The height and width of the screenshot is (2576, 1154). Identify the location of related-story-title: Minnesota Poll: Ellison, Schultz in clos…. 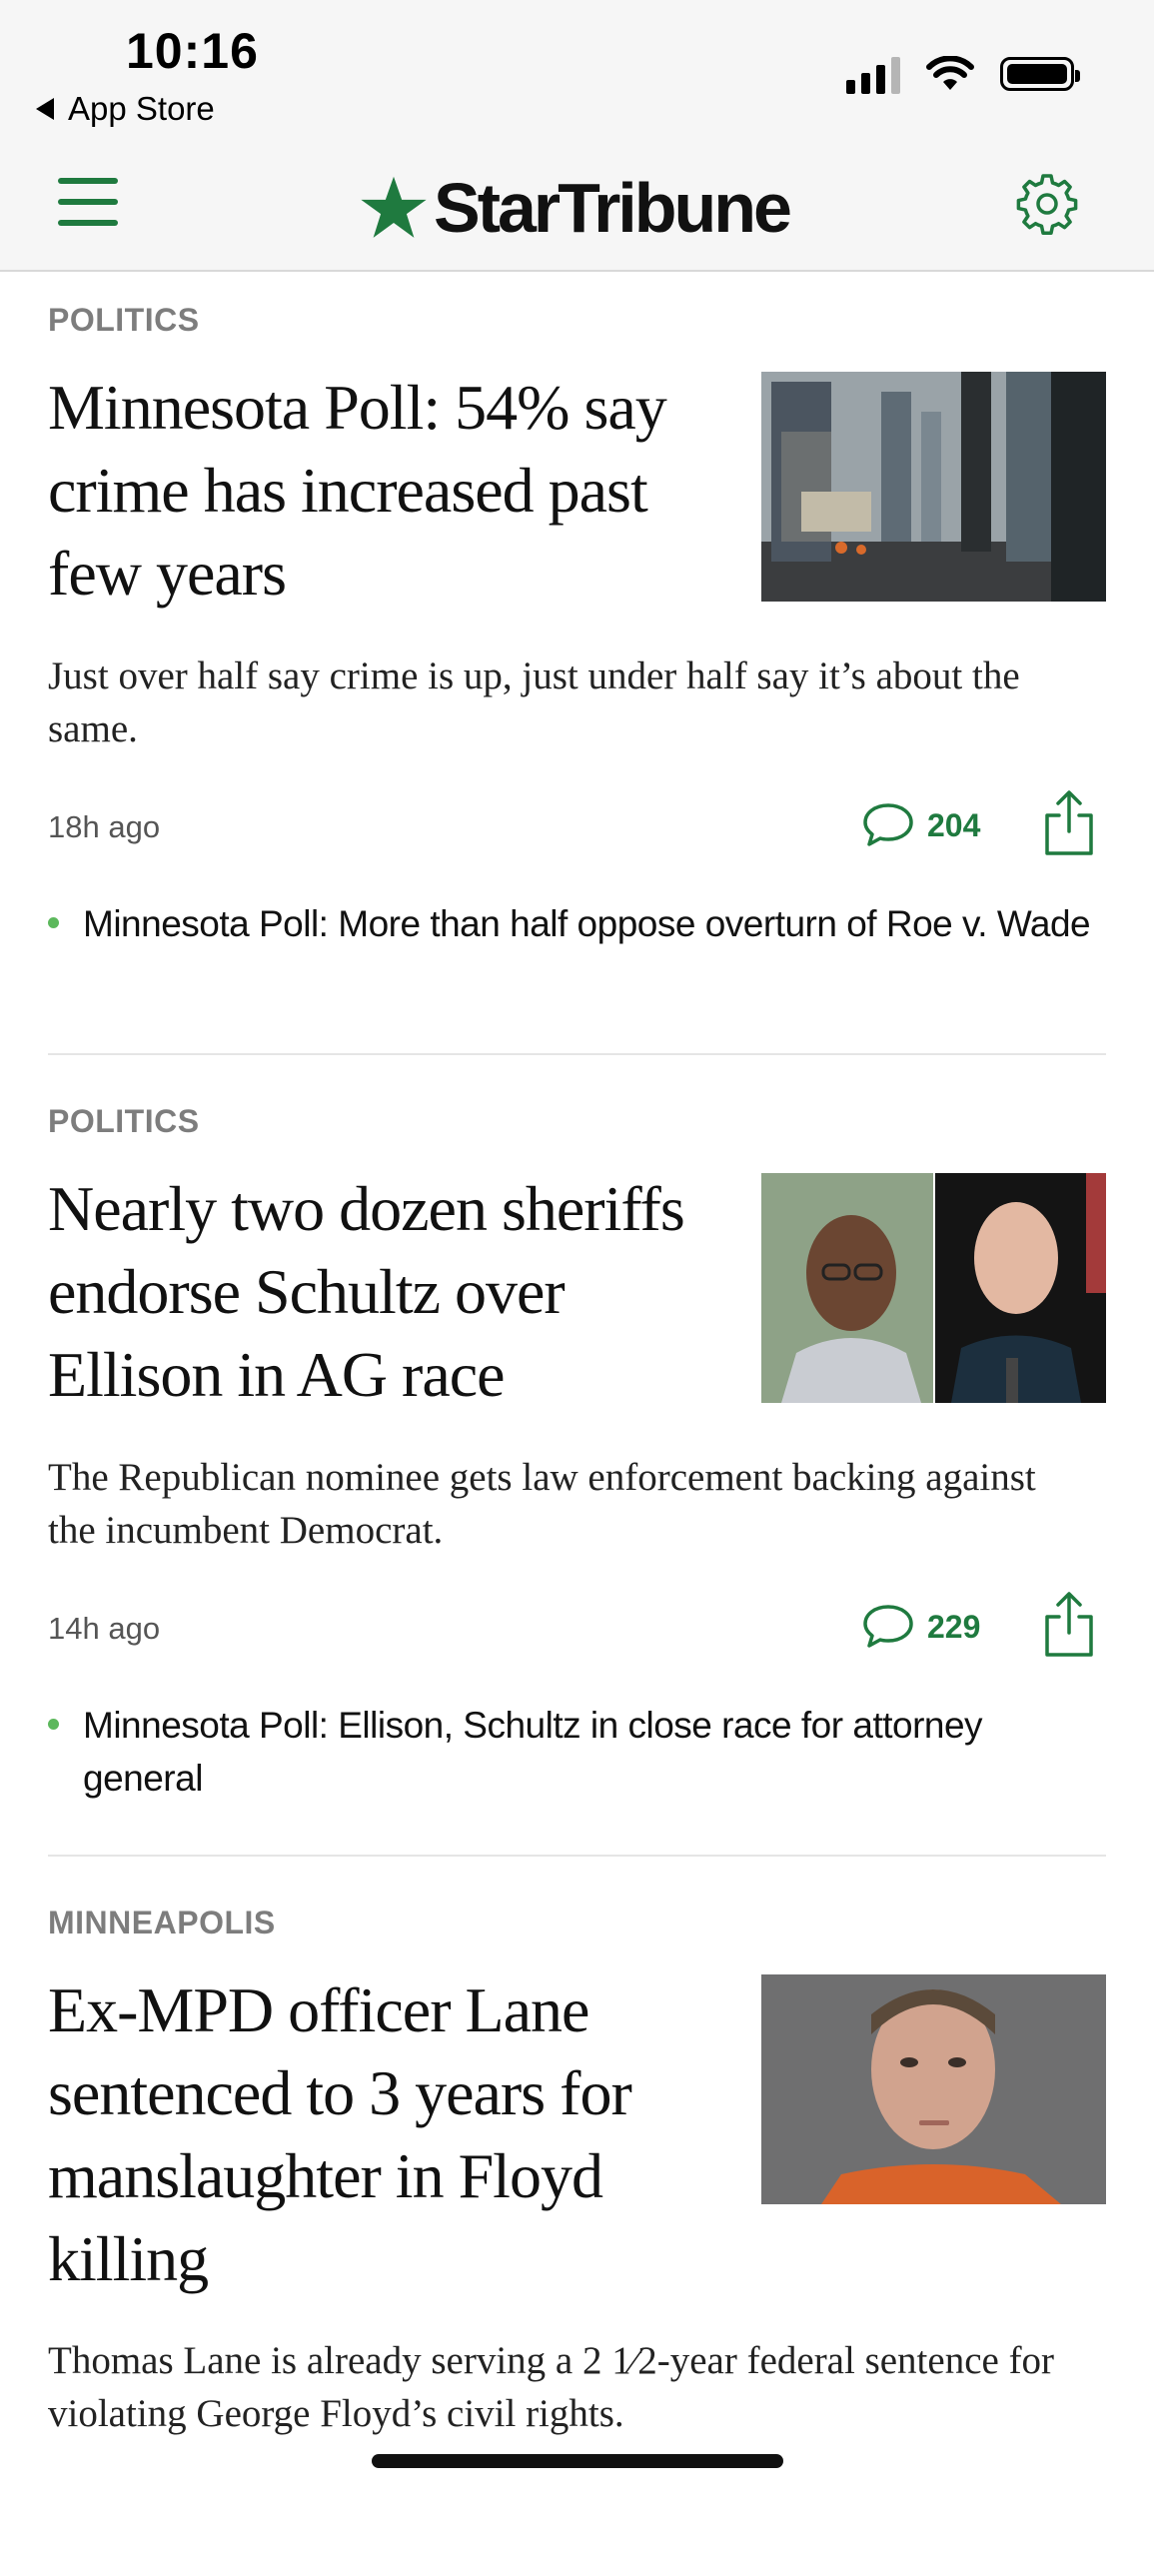
(533, 1752).